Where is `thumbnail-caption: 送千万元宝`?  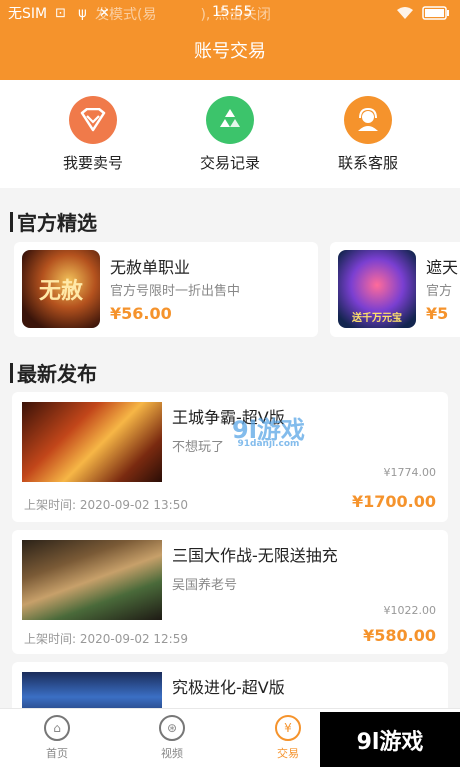 thumbnail-caption: 送千万元宝 is located at coordinates (377, 318).